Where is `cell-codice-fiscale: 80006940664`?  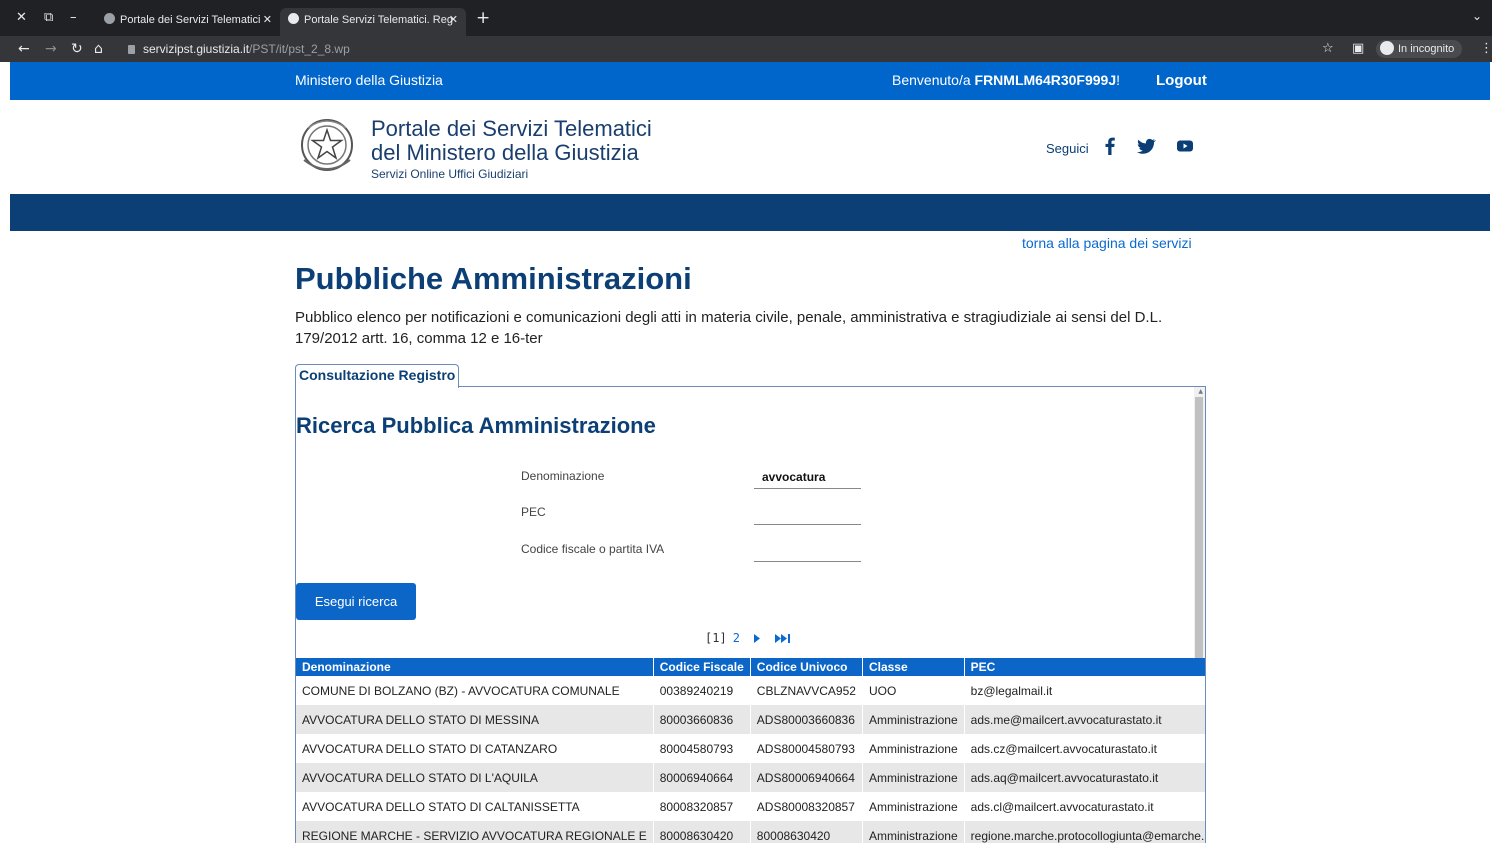 cell-codice-fiscale: 80006940664 is located at coordinates (702, 777).